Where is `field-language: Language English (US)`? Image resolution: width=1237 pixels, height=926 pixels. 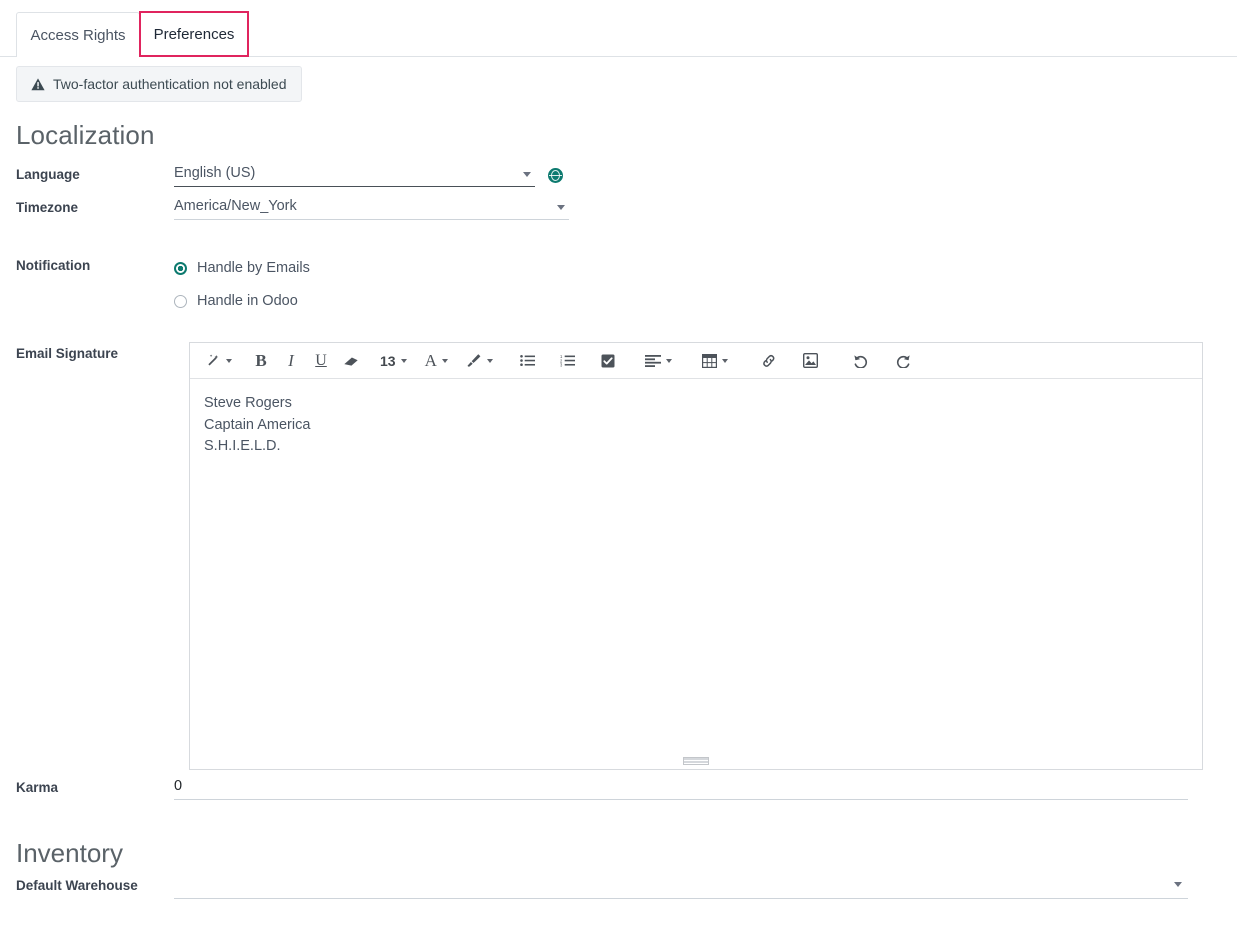 field-language: Language English (US) is located at coordinates (618, 176).